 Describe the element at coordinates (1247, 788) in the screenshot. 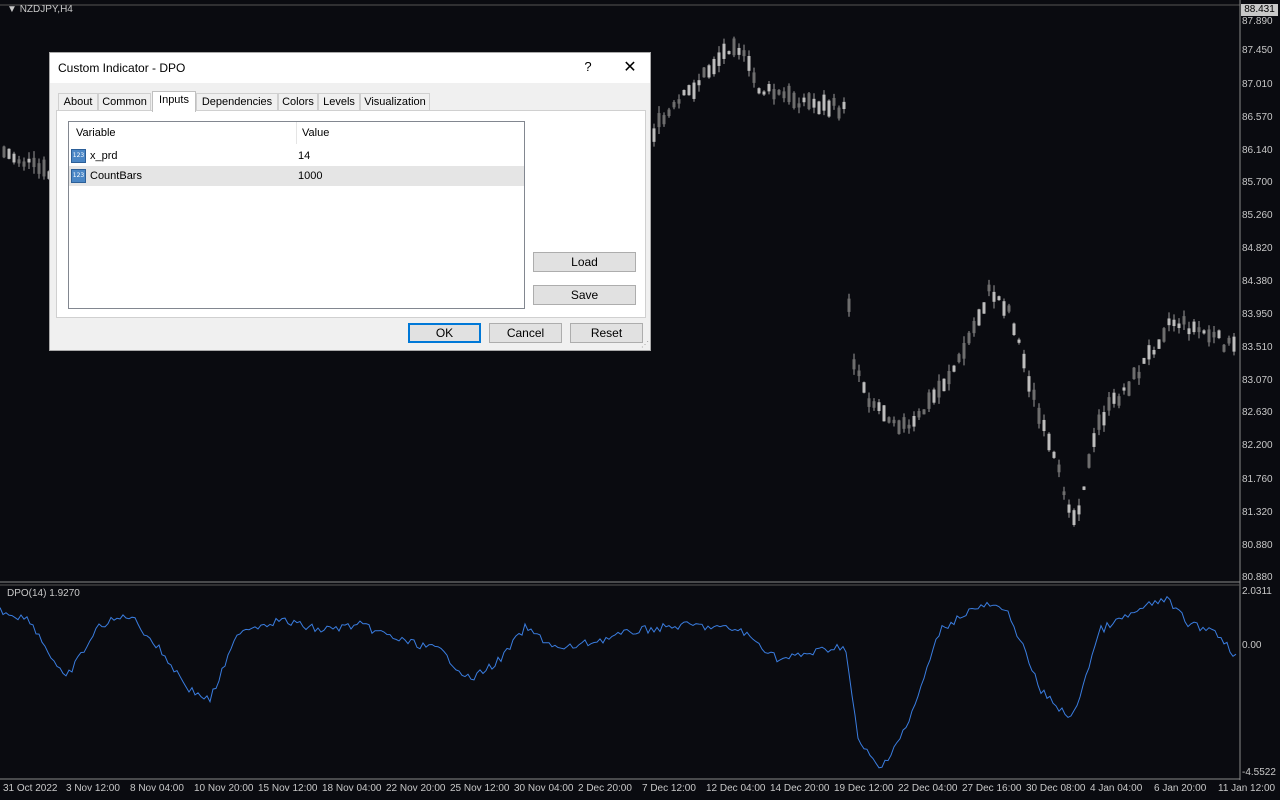

I see `time-tick: 11 Jan 12:00` at that location.